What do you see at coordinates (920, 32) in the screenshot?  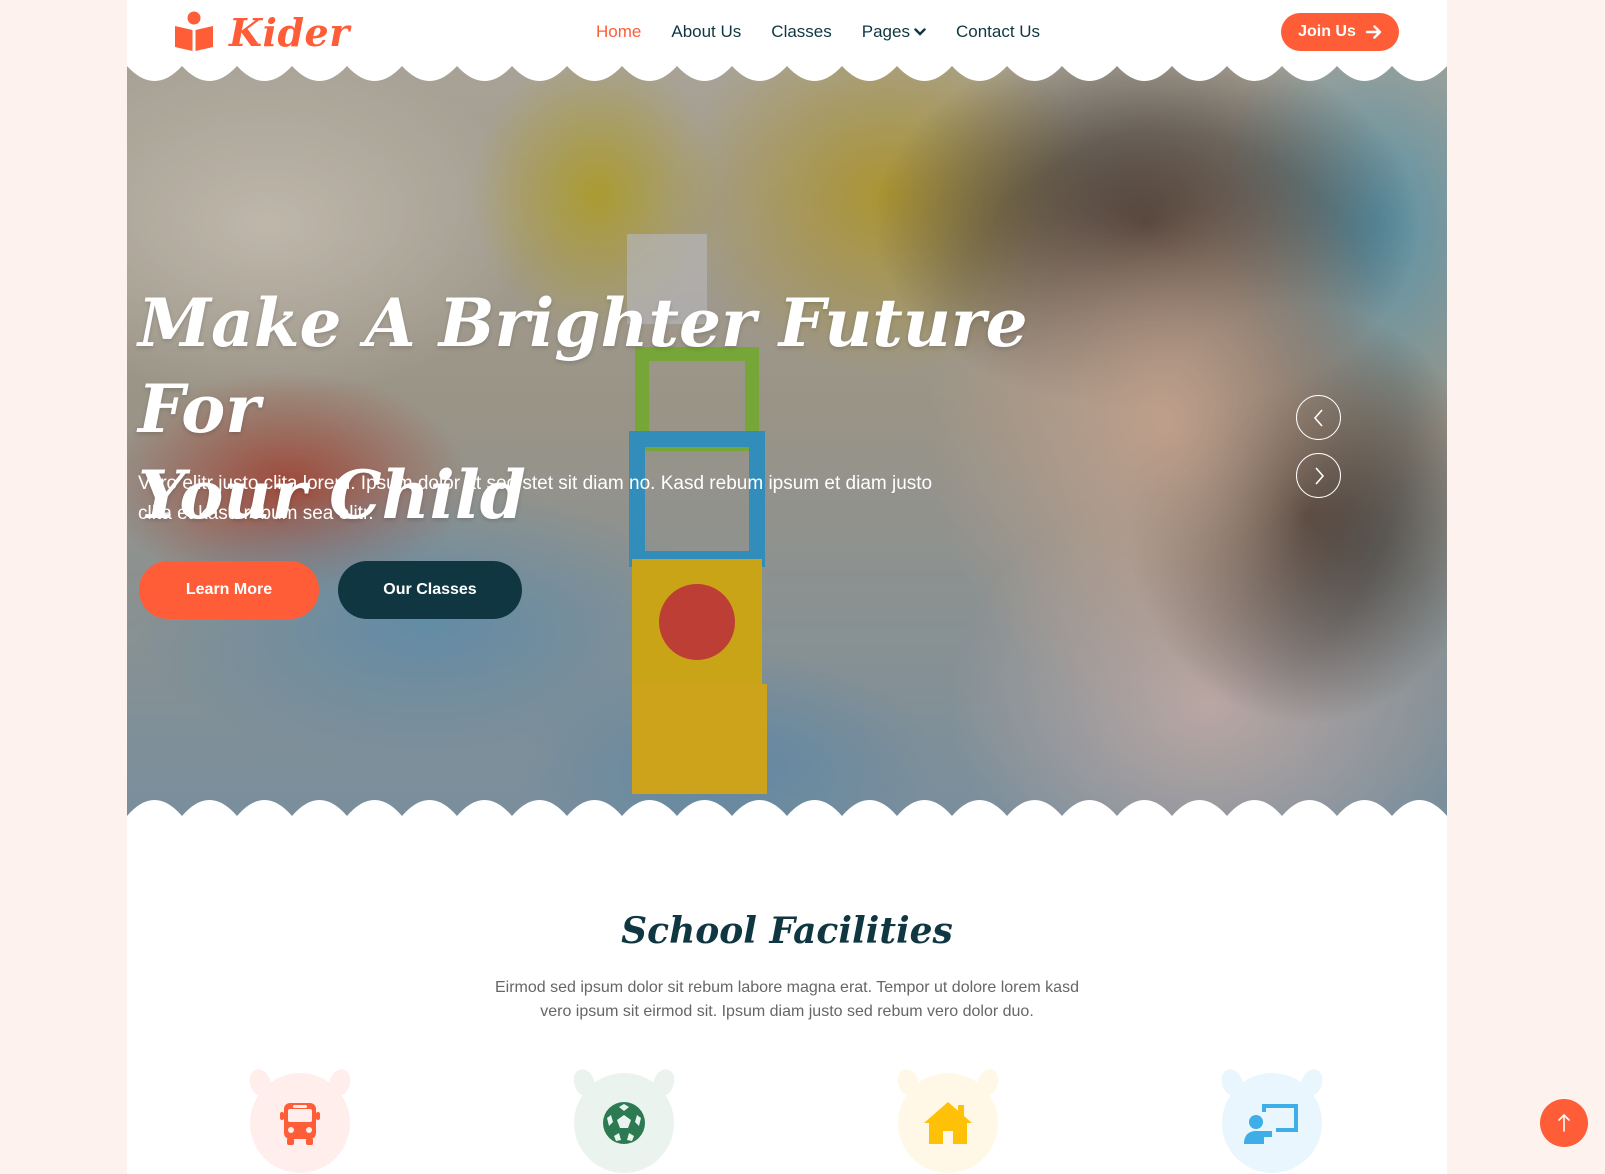 I see `chevron-down-icon` at bounding box center [920, 32].